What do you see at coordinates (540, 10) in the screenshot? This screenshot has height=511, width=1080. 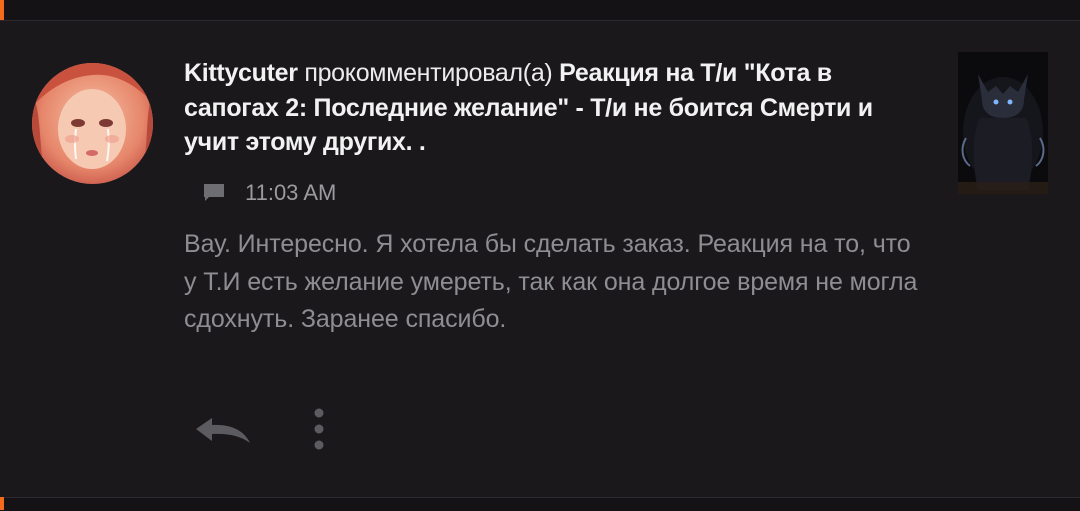 I see `top-divider` at bounding box center [540, 10].